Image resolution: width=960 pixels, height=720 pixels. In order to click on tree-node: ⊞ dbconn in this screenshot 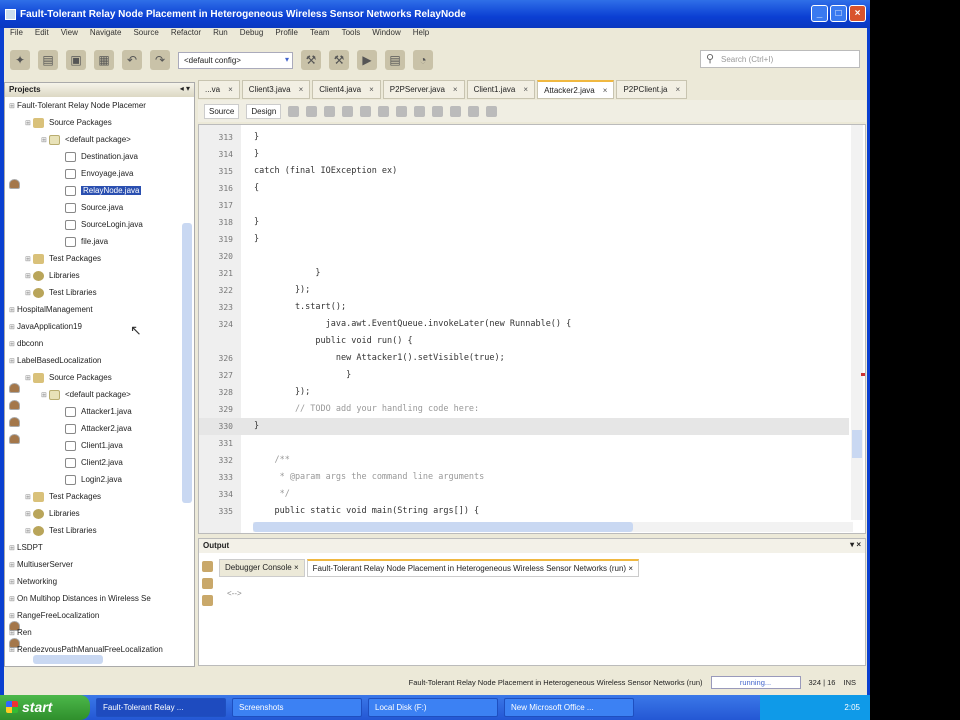, I will do `click(99, 381)`.